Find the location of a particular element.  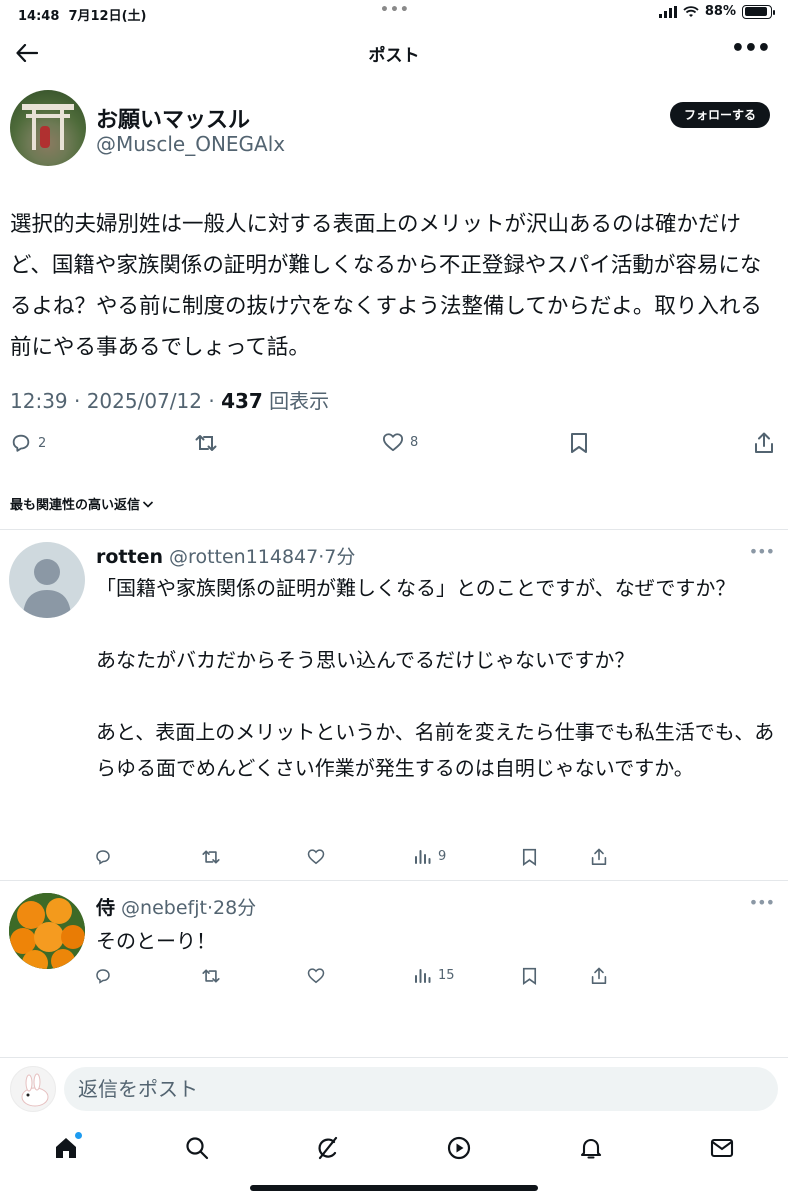

reply-input is located at coordinates (421, 1089).